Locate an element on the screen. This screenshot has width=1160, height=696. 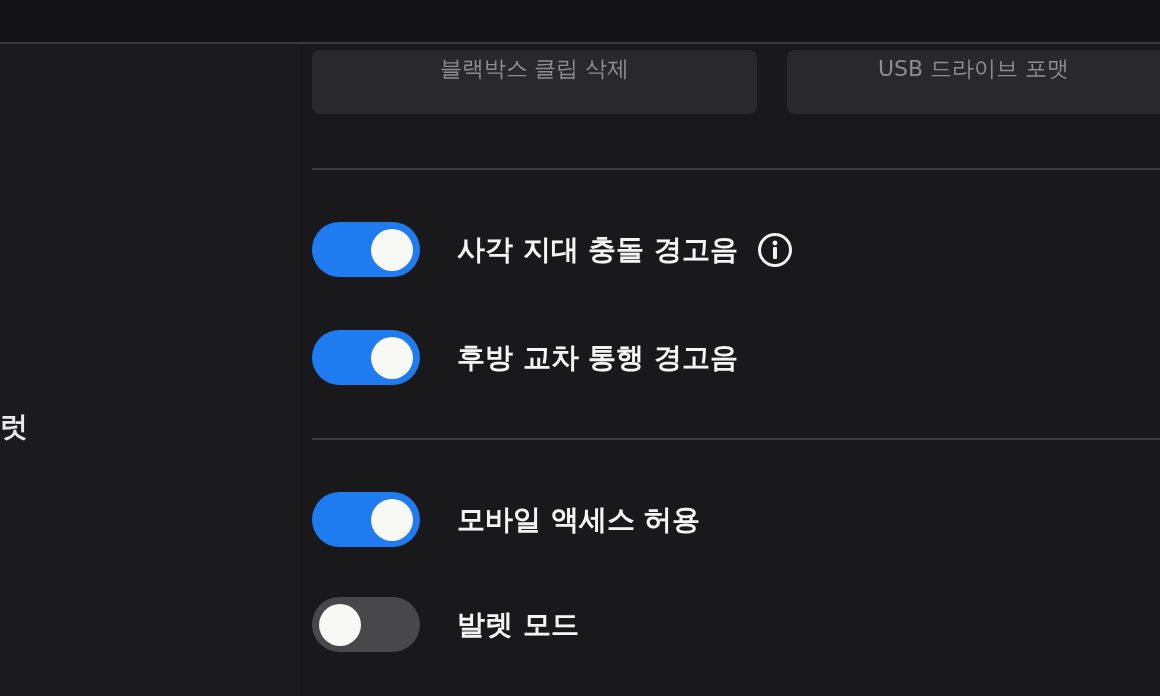
setting-label: 사각 지대 충돌 경고음 is located at coordinates (598, 249).